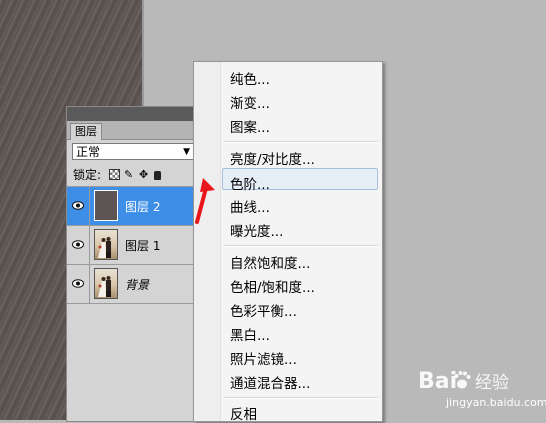 The height and width of the screenshot is (423, 546). Describe the element at coordinates (157, 175) in the screenshot. I see `lock-all-icon` at that location.